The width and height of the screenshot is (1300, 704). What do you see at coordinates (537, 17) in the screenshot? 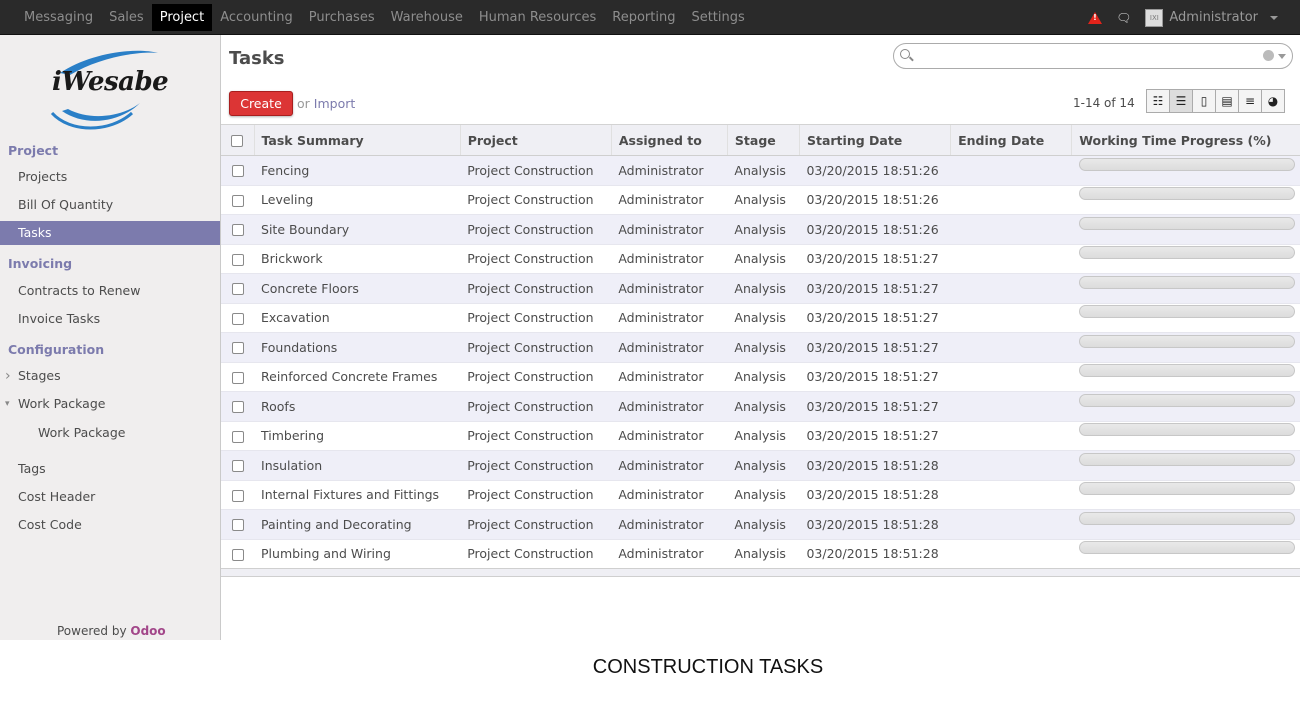
I see `top-menu-human-resources: Human Resources` at bounding box center [537, 17].